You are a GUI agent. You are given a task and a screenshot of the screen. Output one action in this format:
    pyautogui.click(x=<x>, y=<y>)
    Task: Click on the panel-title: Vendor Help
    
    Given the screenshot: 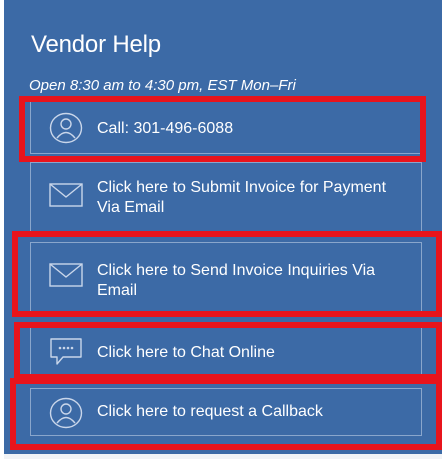 What is the action you would take?
    pyautogui.click(x=96, y=44)
    